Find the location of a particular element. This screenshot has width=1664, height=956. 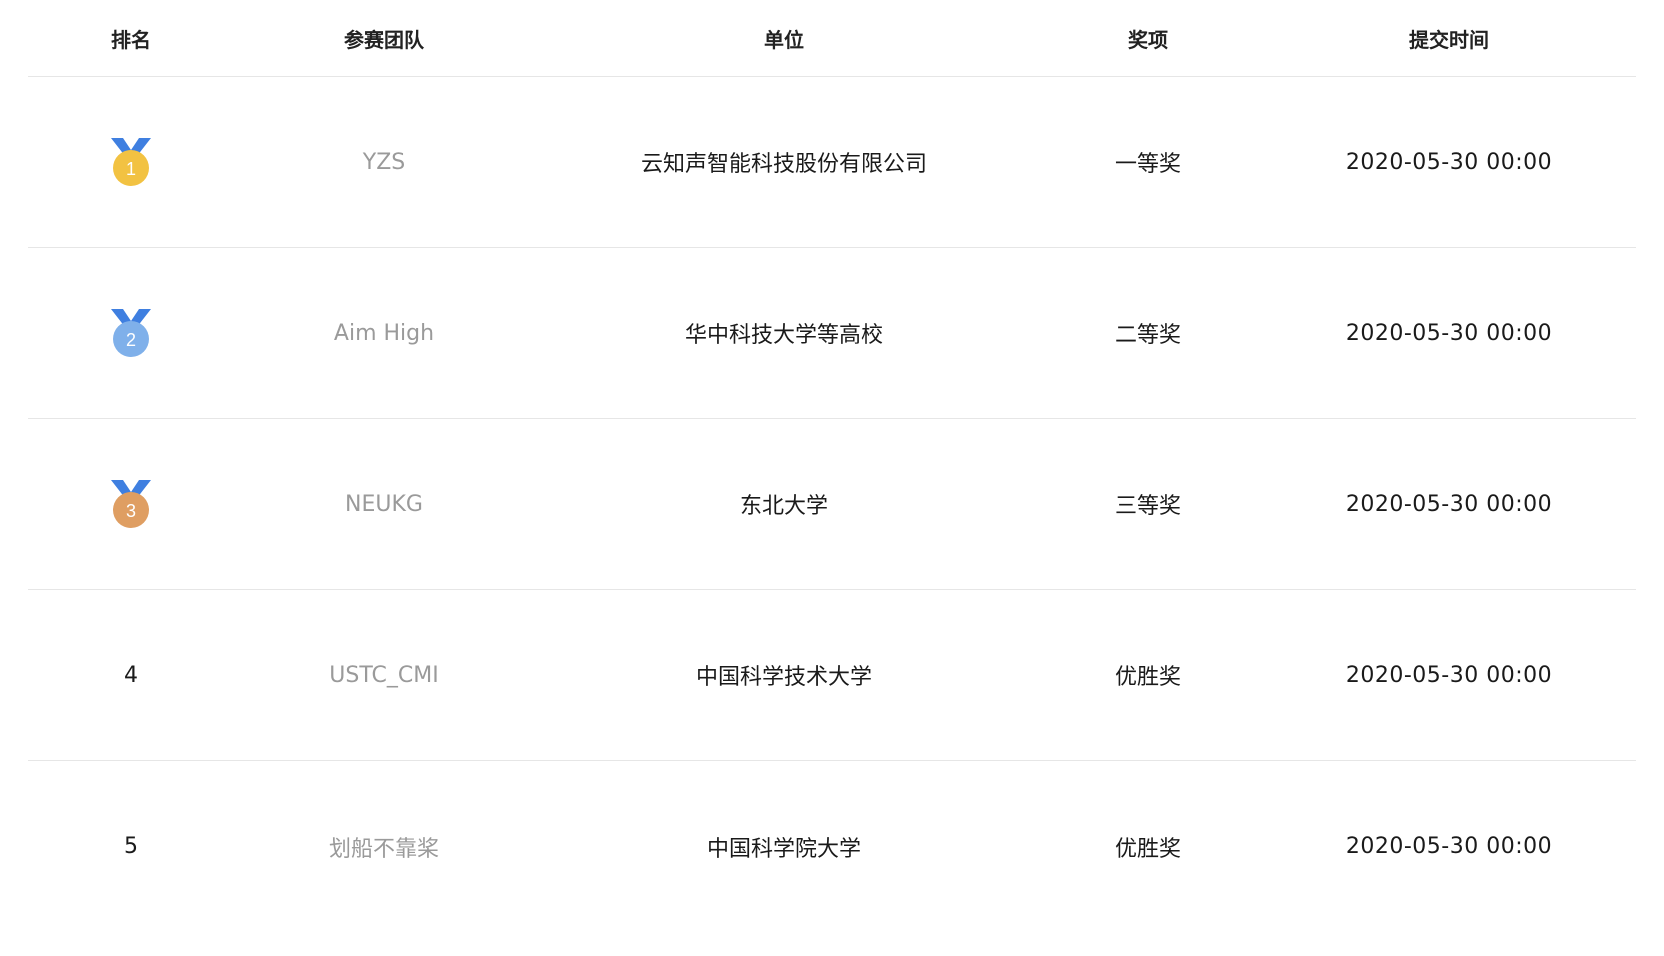

rank-number: 4 is located at coordinates (131, 675).